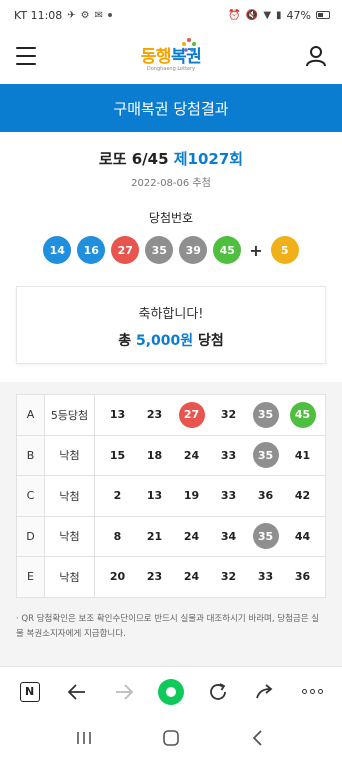 This screenshot has height=760, width=342. Describe the element at coordinates (191, 414) in the screenshot. I see `matched-number: 27` at that location.